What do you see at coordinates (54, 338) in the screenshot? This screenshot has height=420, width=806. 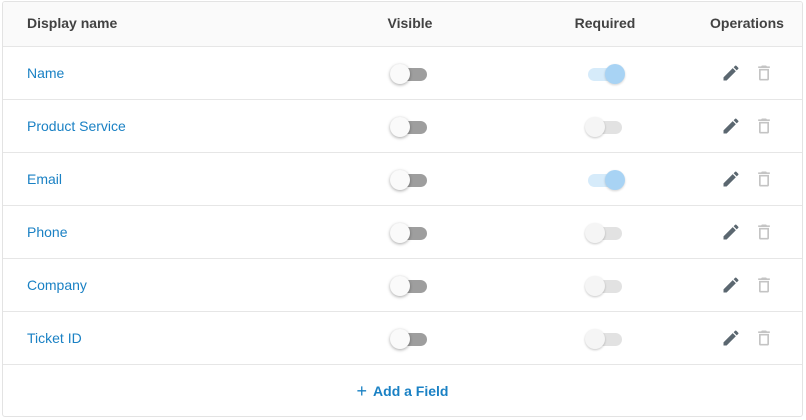 I see `field-name-link: Ticket ID` at bounding box center [54, 338].